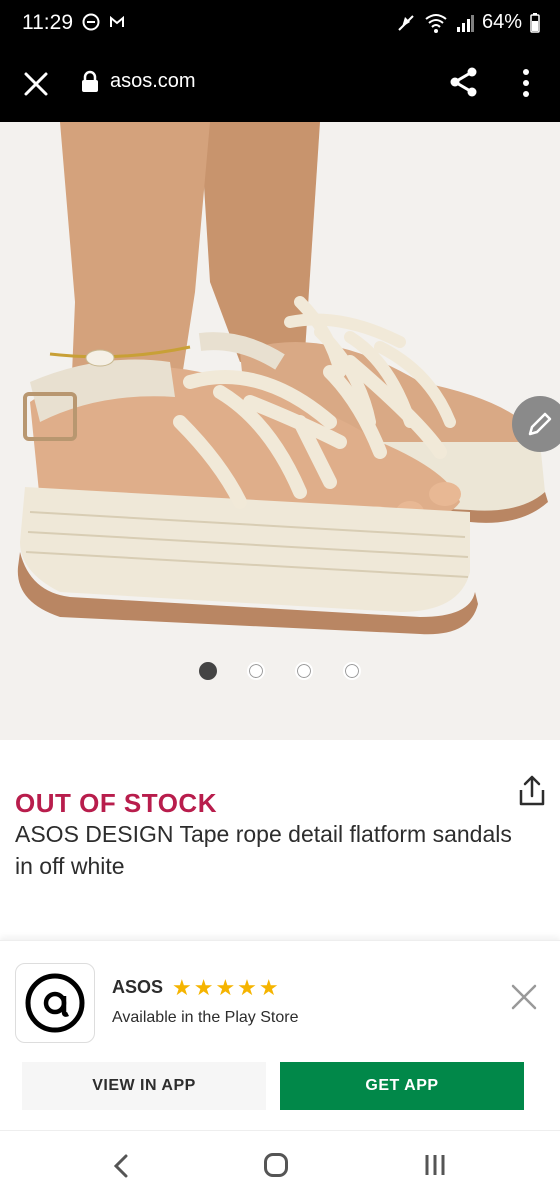 The height and width of the screenshot is (1201, 560). I want to click on dnd-icon, so click(91, 22).